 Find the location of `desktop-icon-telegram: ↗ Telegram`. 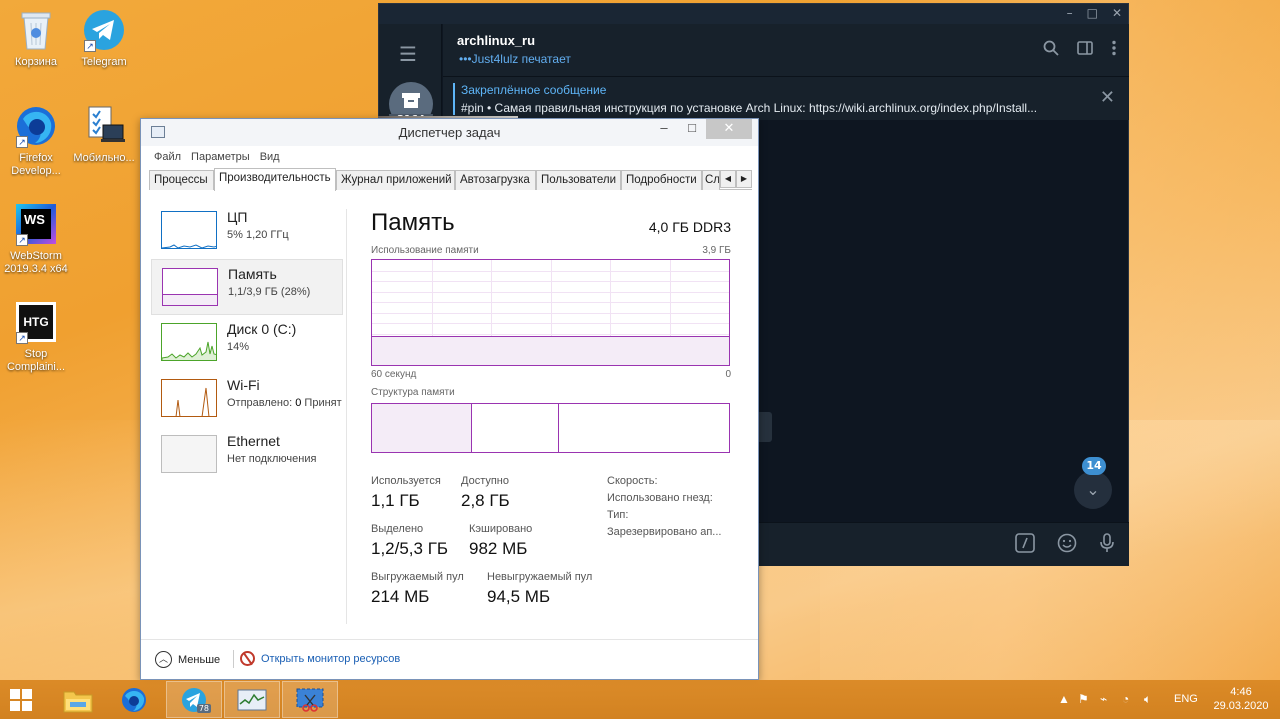

desktop-icon-telegram: ↗ Telegram is located at coordinates (104, 38).